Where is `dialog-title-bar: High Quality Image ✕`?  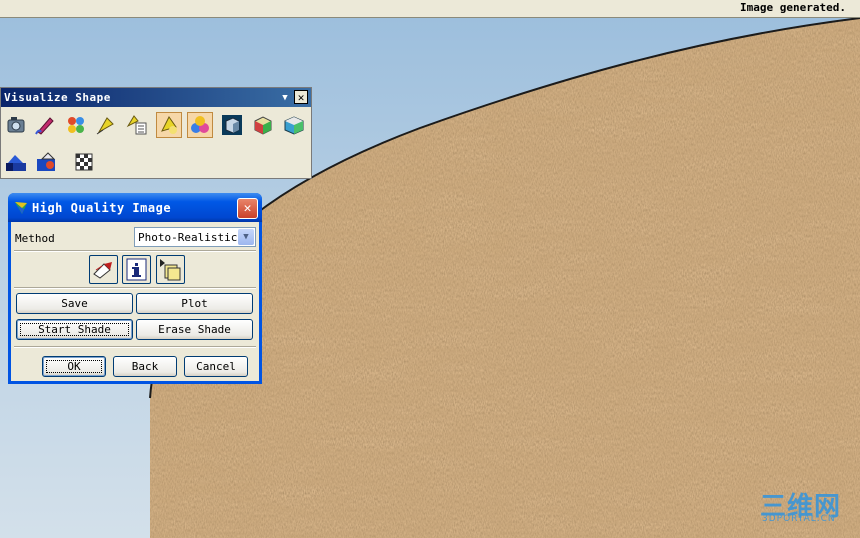 dialog-title-bar: High Quality Image ✕ is located at coordinates (135, 207).